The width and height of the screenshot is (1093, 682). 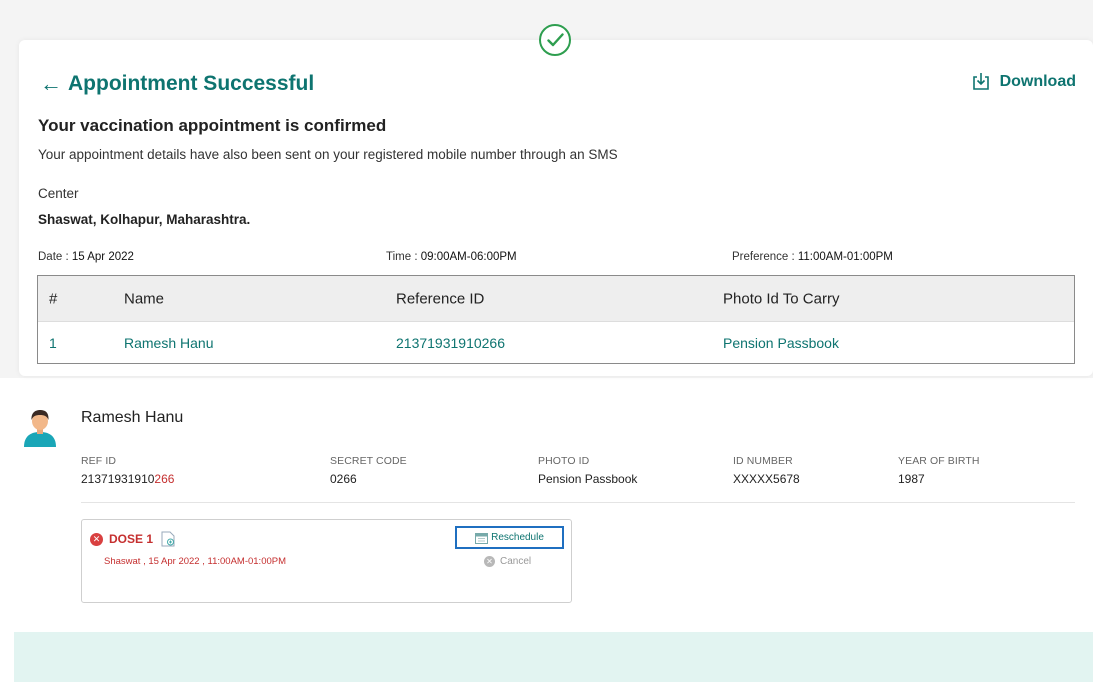 I want to click on ref-id-value: 21371931910266, so click(x=127, y=479).